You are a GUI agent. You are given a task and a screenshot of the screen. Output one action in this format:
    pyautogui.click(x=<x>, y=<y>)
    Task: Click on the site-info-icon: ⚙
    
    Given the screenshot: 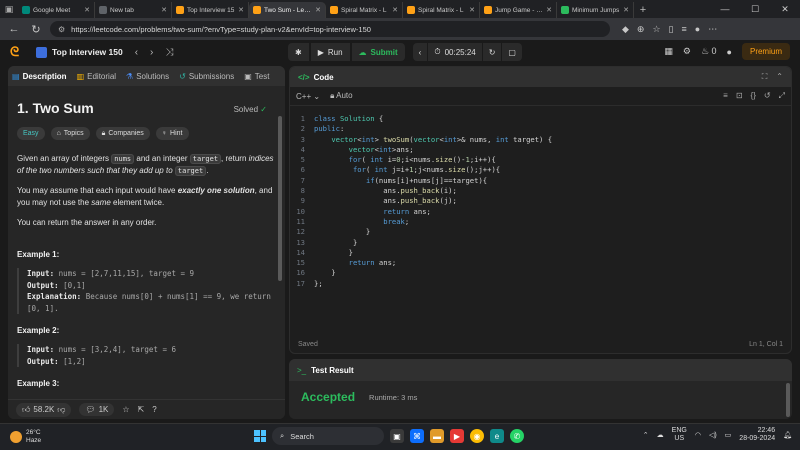 What is the action you would take?
    pyautogui.click(x=61, y=29)
    